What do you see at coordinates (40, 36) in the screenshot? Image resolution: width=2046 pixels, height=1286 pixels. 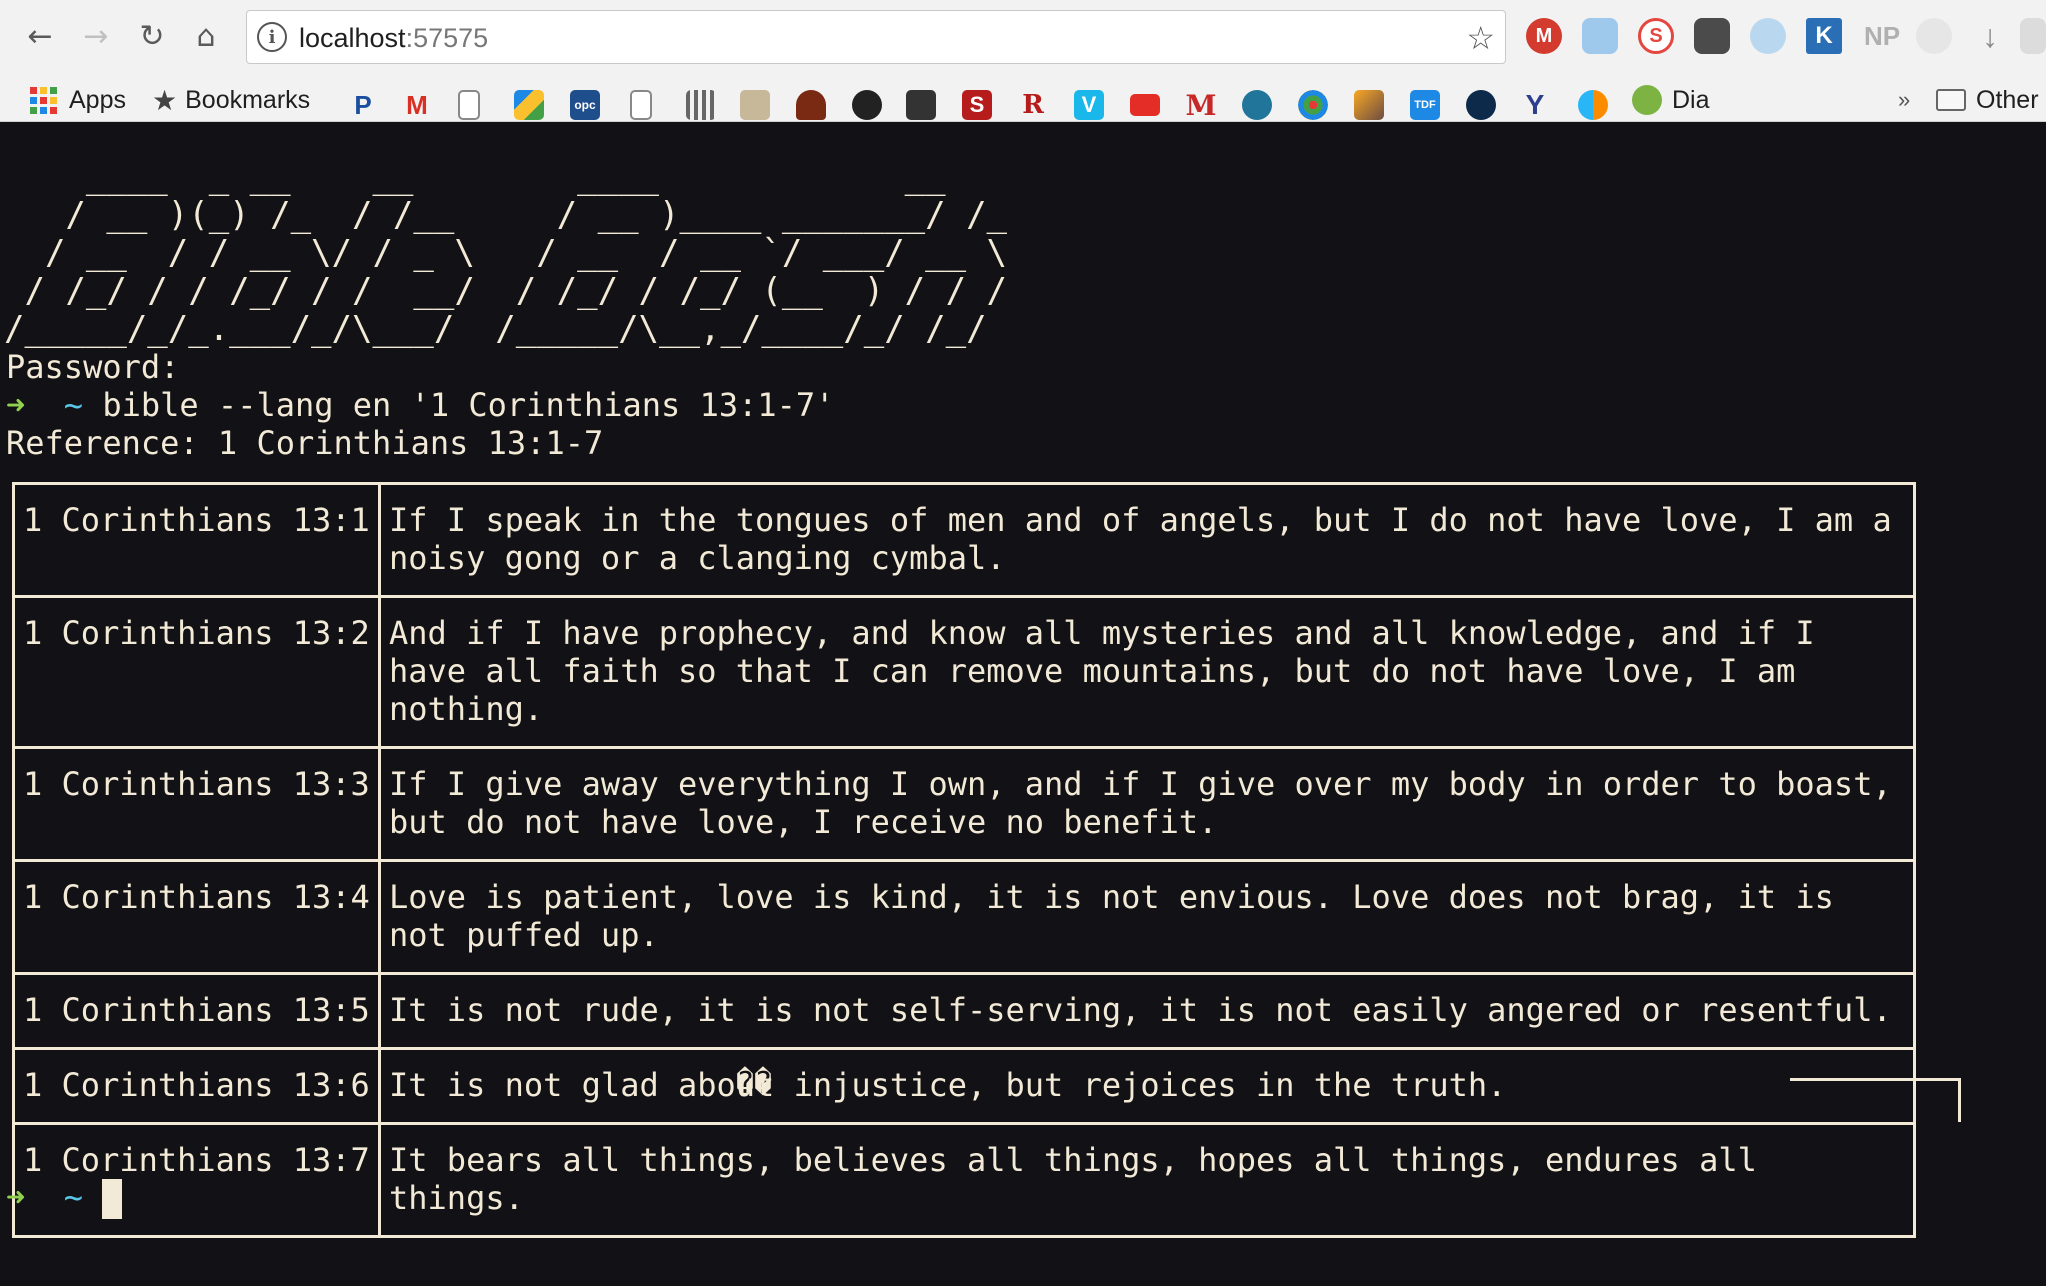 I see `back-arrow-icon: ←` at bounding box center [40, 36].